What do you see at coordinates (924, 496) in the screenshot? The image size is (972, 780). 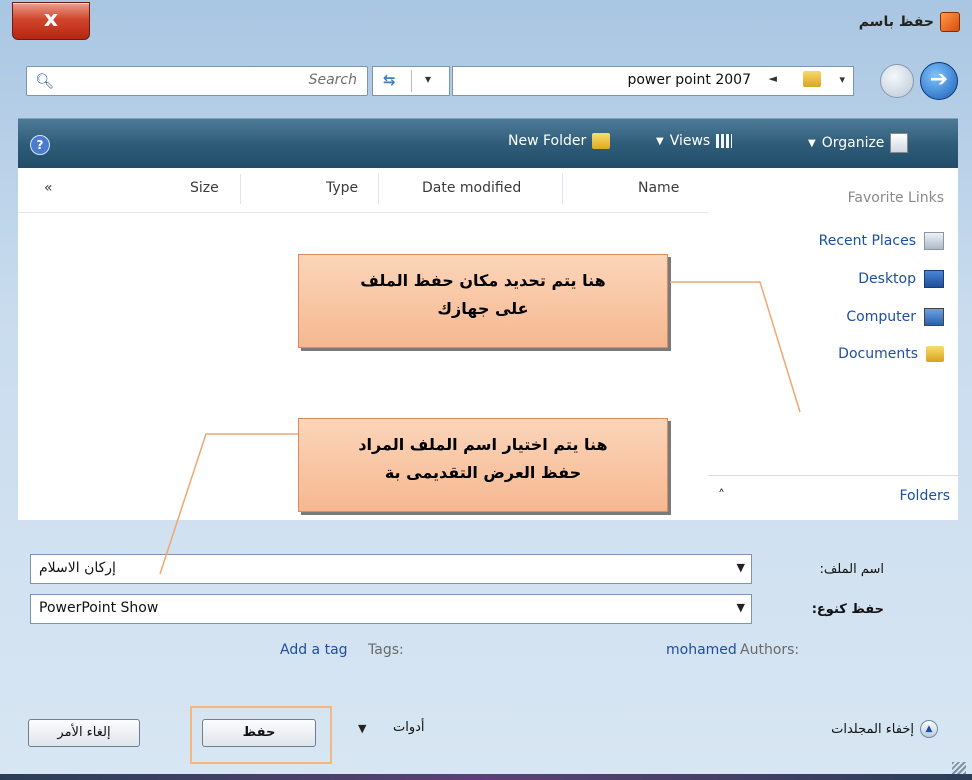 I see `folders-label: Folders` at bounding box center [924, 496].